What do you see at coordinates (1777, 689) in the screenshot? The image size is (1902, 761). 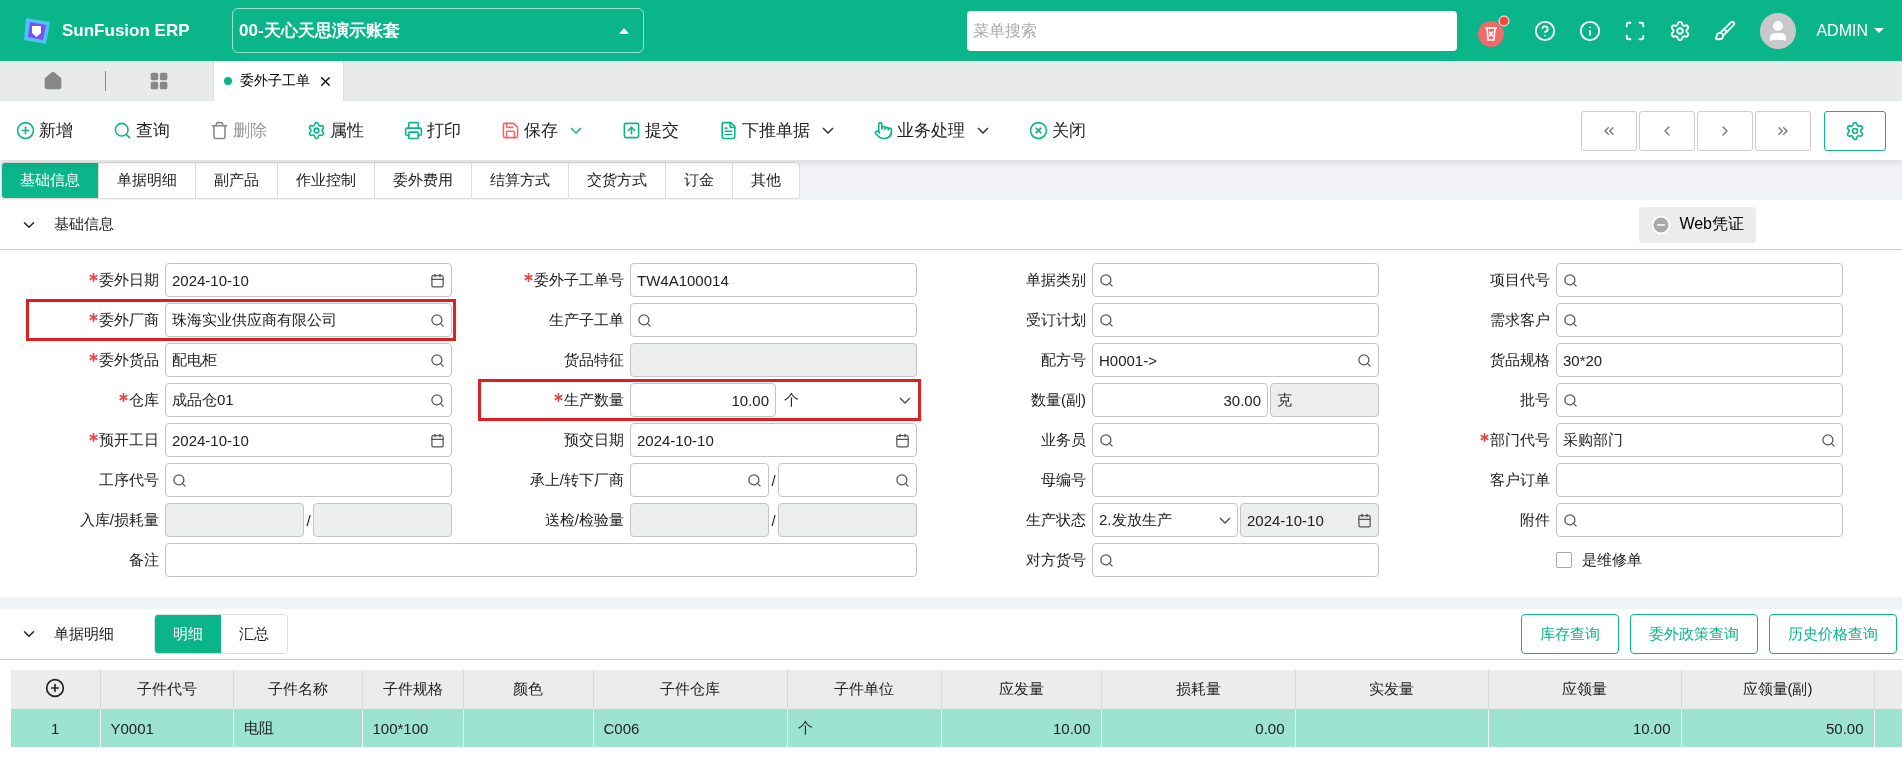 I see `column-header: 应领量(副)` at bounding box center [1777, 689].